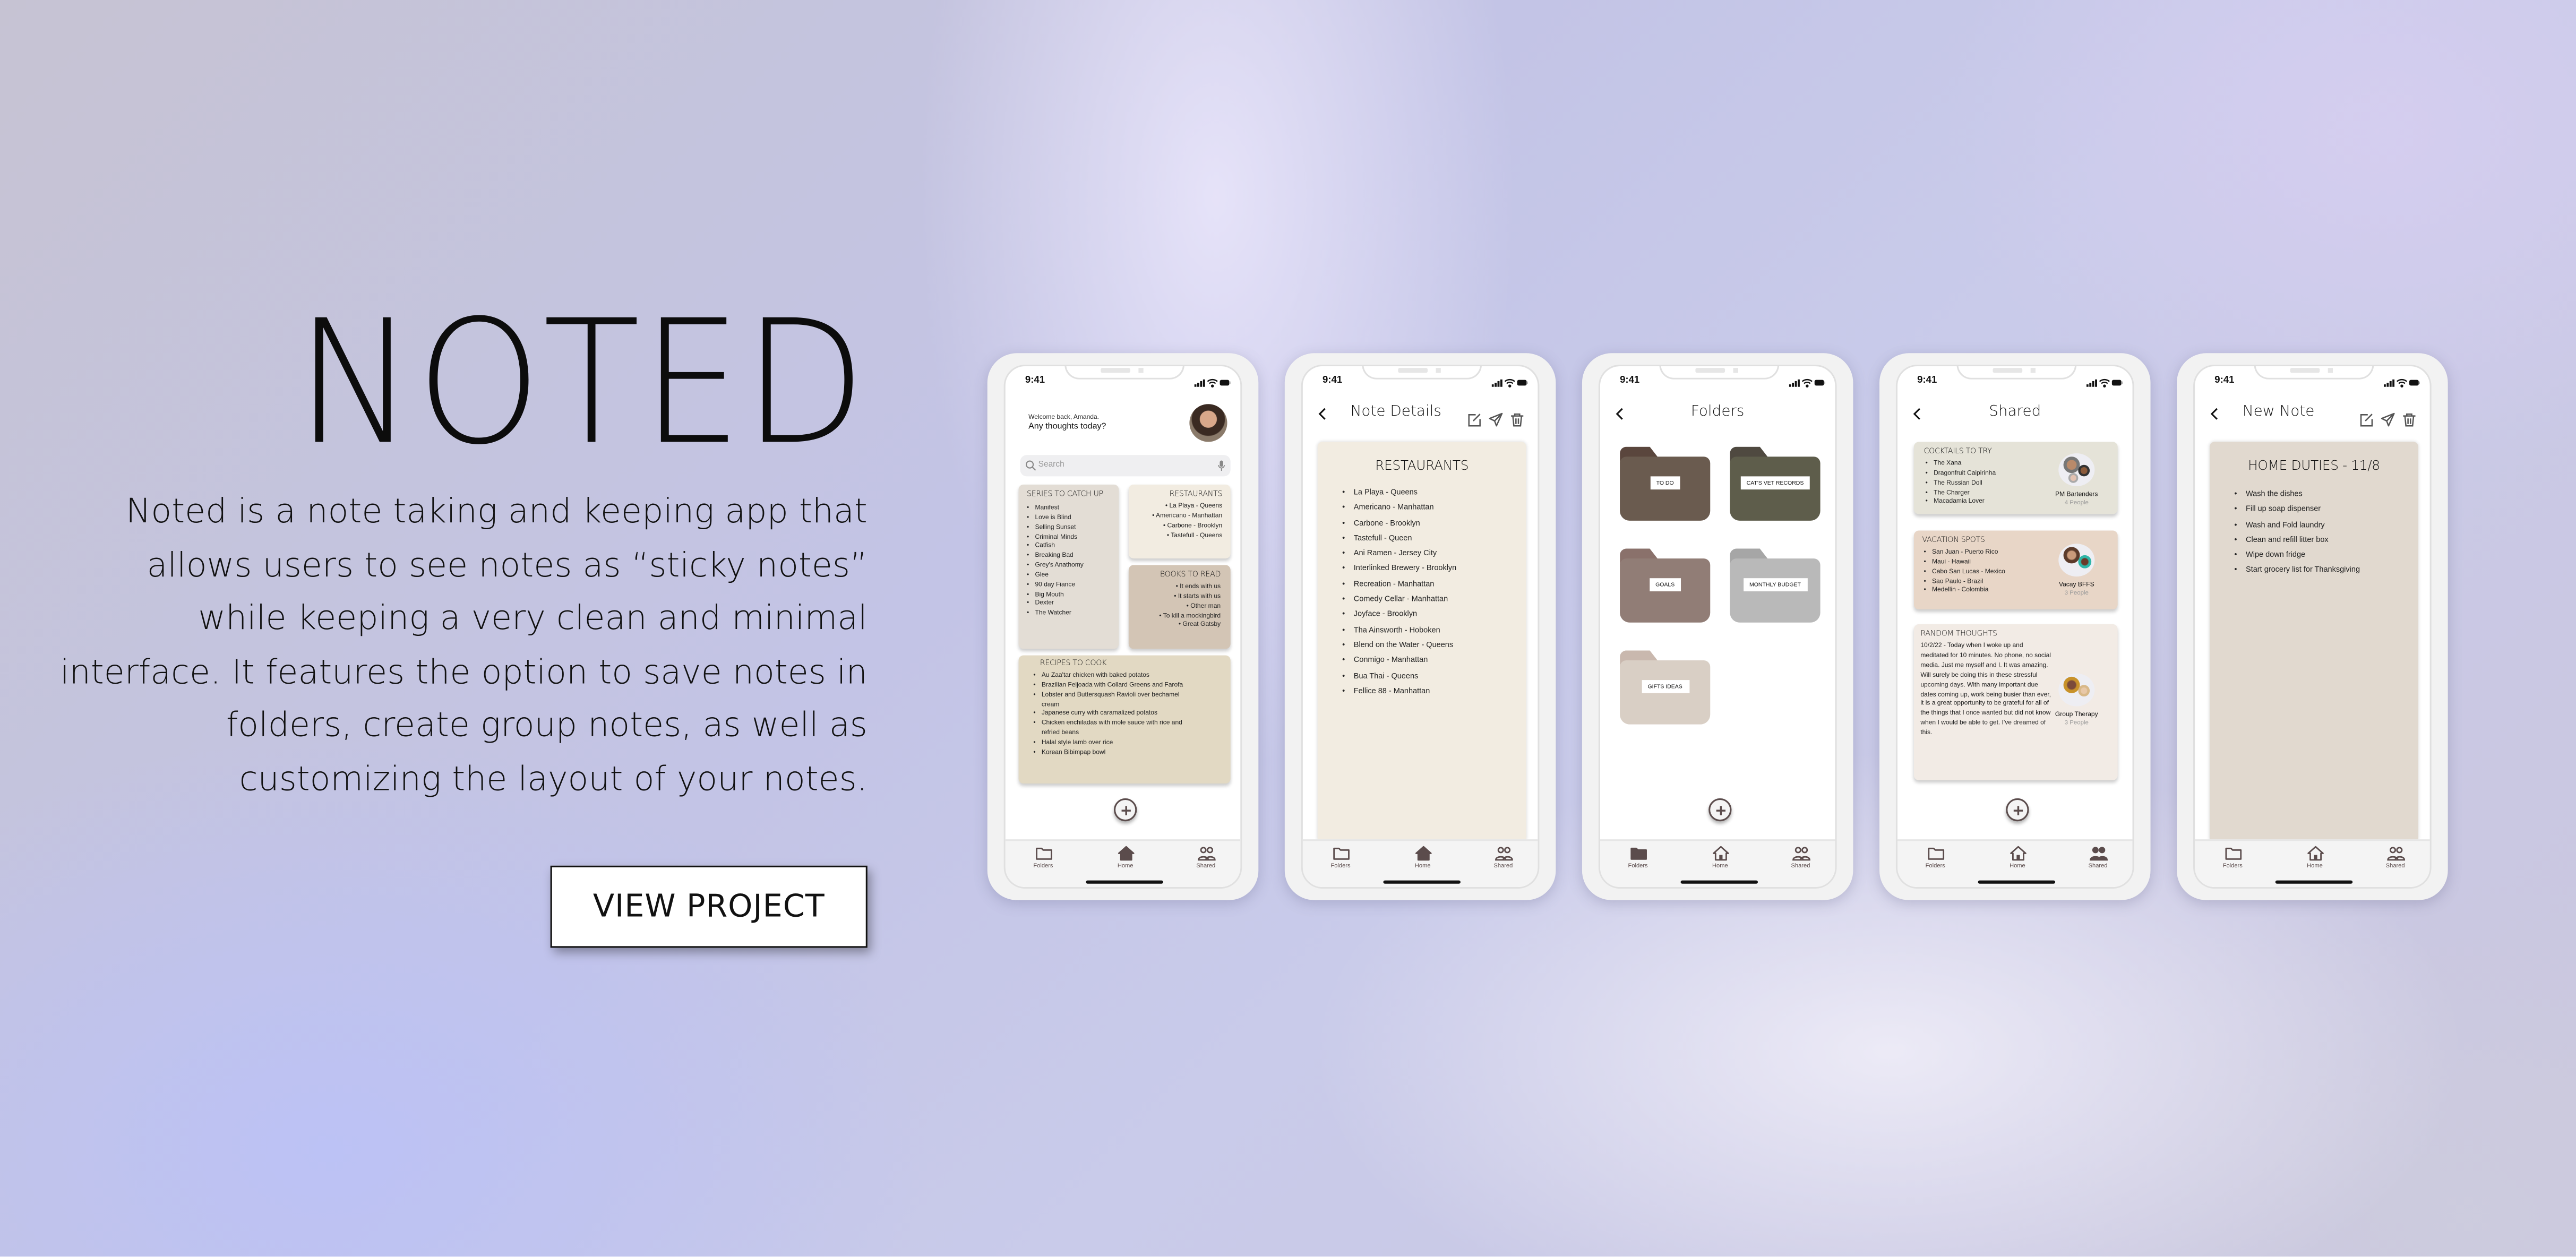 The height and width of the screenshot is (1257, 2576). What do you see at coordinates (1115, 742) in the screenshot?
I see `list-item: Halal style lamb over rice` at bounding box center [1115, 742].